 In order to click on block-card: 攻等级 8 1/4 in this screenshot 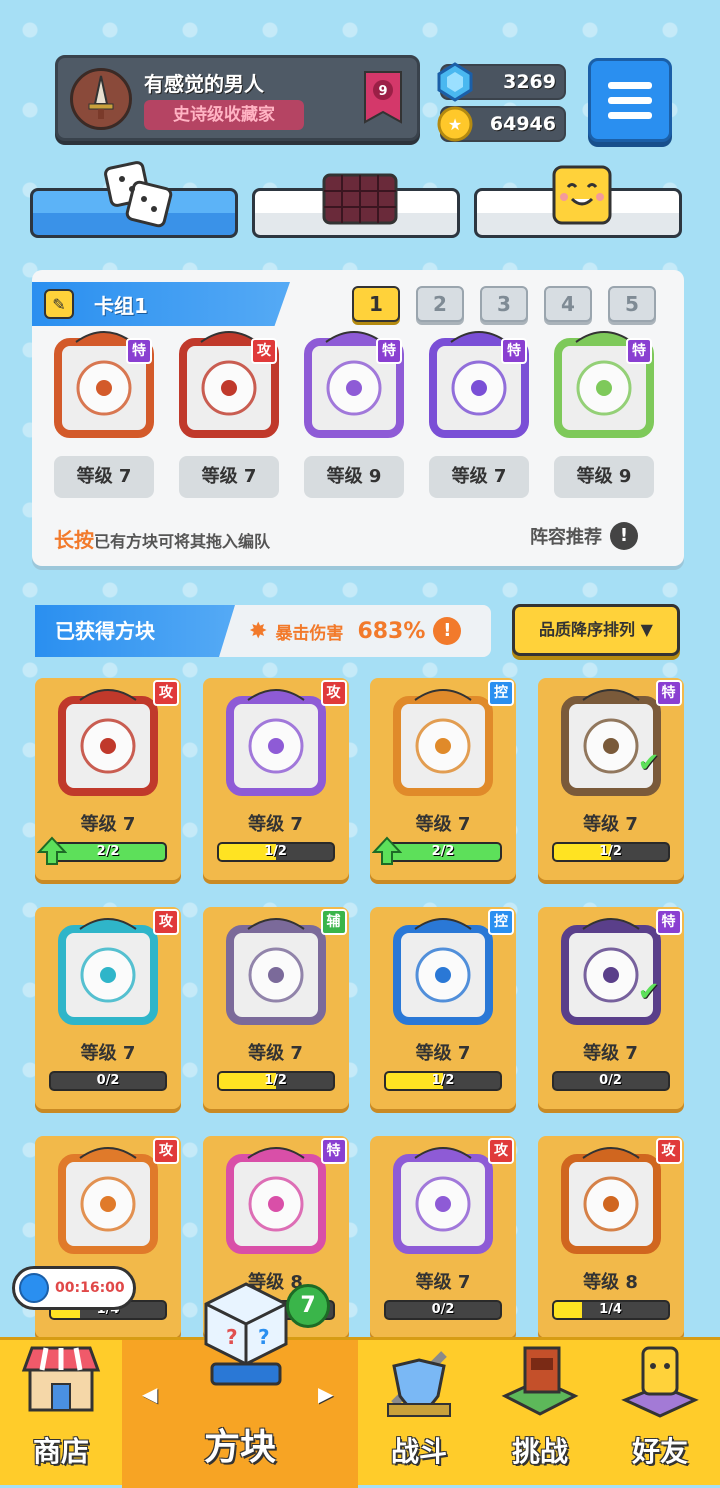, I will do `click(610, 1237)`.